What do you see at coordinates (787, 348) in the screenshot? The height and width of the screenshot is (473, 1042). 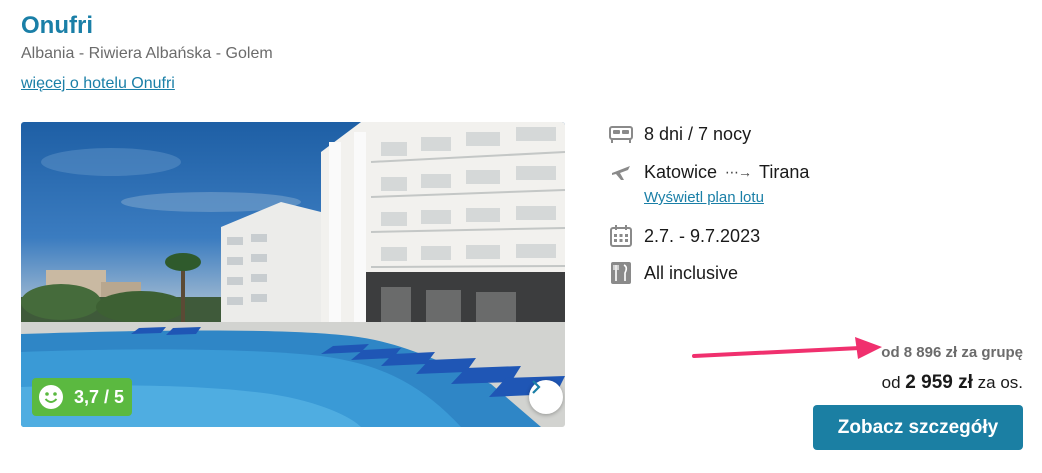 I see `annotation-arrow-icon` at bounding box center [787, 348].